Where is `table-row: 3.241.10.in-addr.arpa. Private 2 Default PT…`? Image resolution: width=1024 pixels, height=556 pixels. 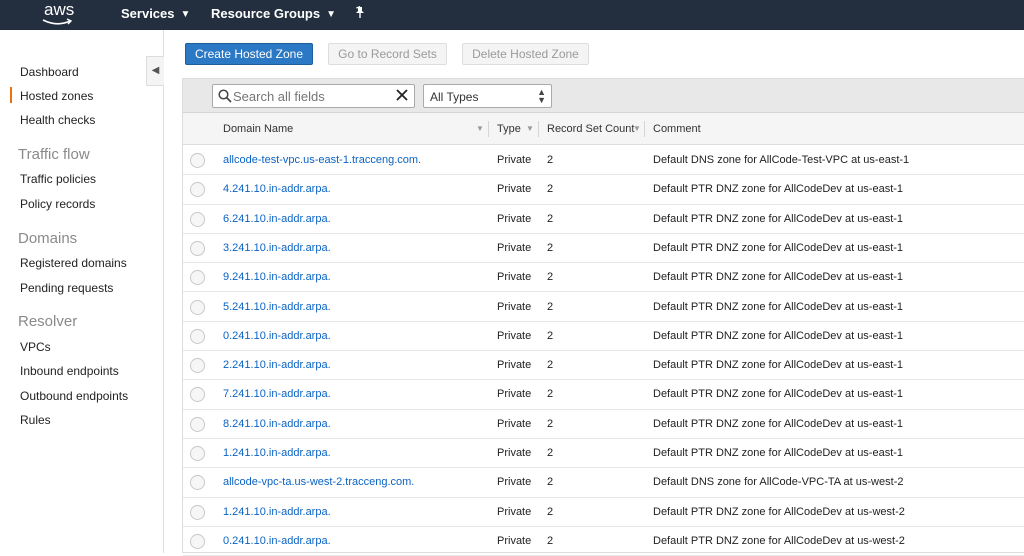 table-row: 3.241.10.in-addr.arpa. Private 2 Default PT… is located at coordinates (603, 249).